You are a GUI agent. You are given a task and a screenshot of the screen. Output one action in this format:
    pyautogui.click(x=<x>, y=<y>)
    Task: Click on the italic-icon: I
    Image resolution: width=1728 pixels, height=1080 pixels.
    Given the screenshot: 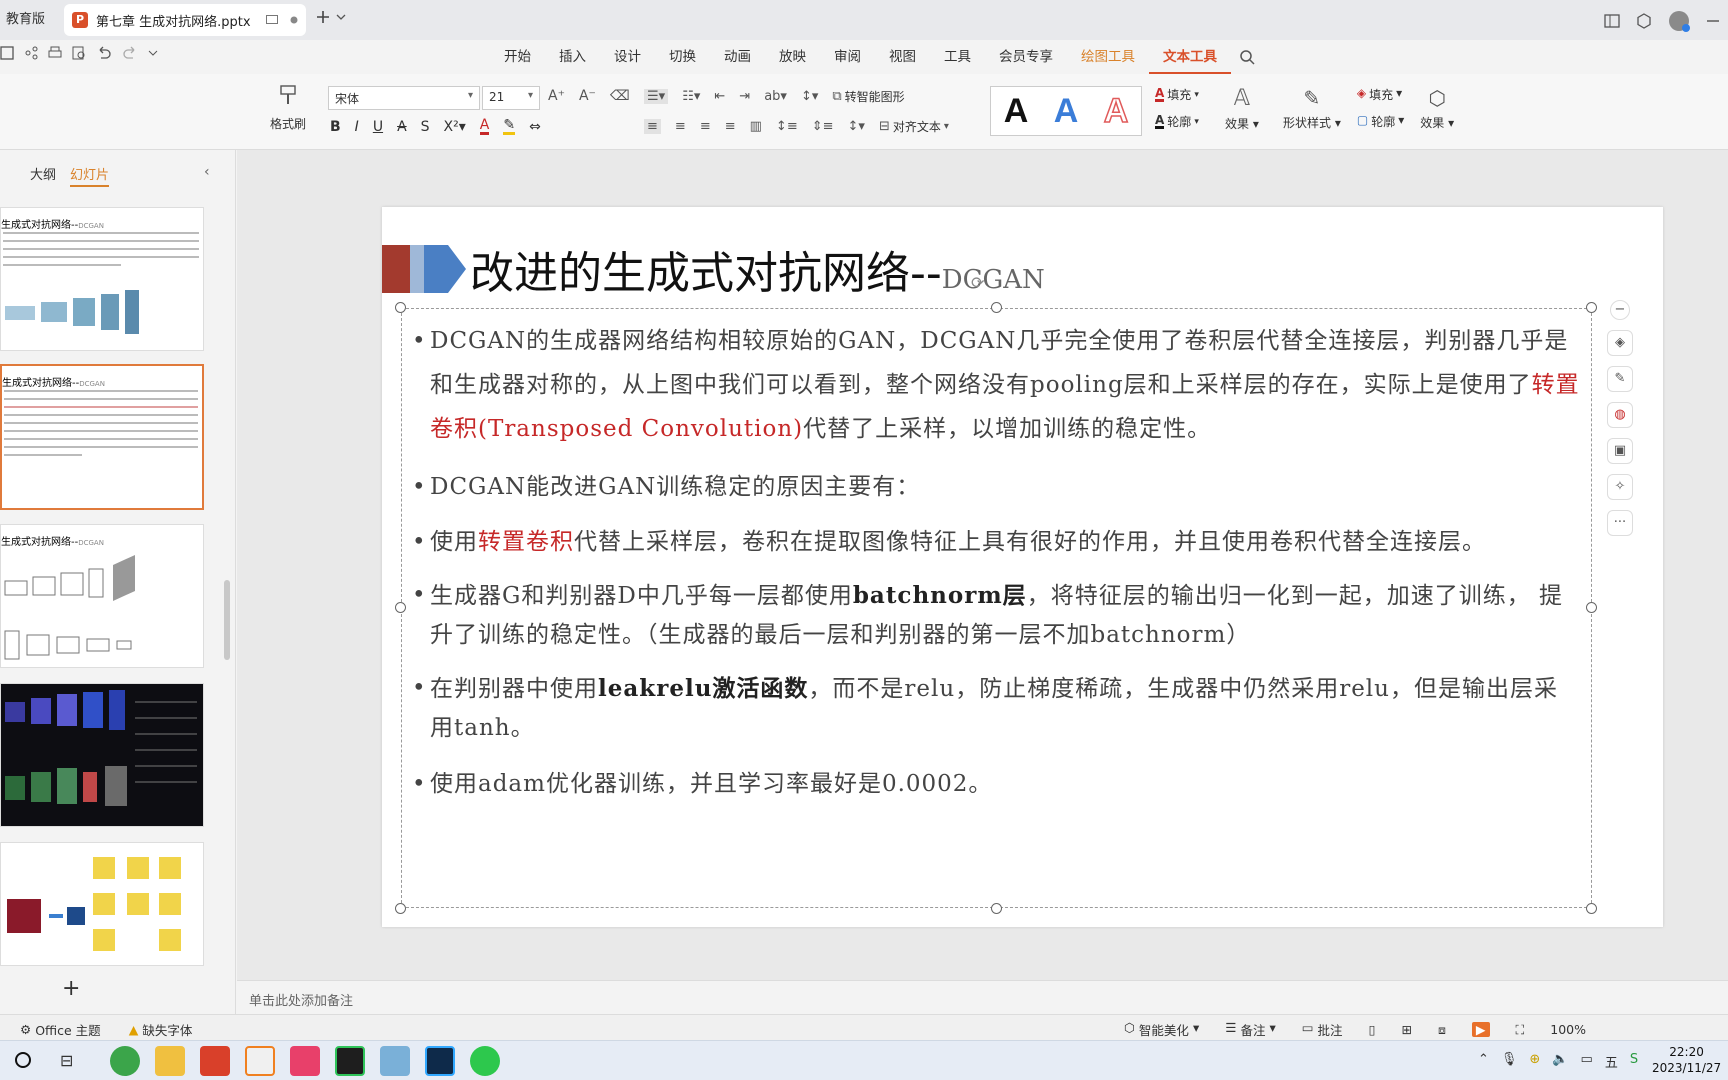 What is the action you would take?
    pyautogui.click(x=357, y=127)
    